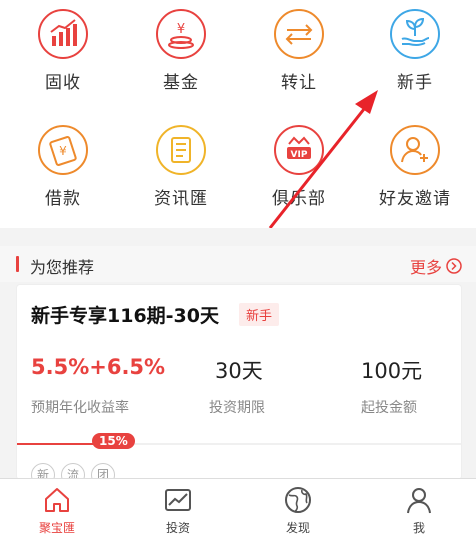 The width and height of the screenshot is (476, 542). What do you see at coordinates (62, 267) in the screenshot?
I see `recommend-title: 为您推荐` at bounding box center [62, 267].